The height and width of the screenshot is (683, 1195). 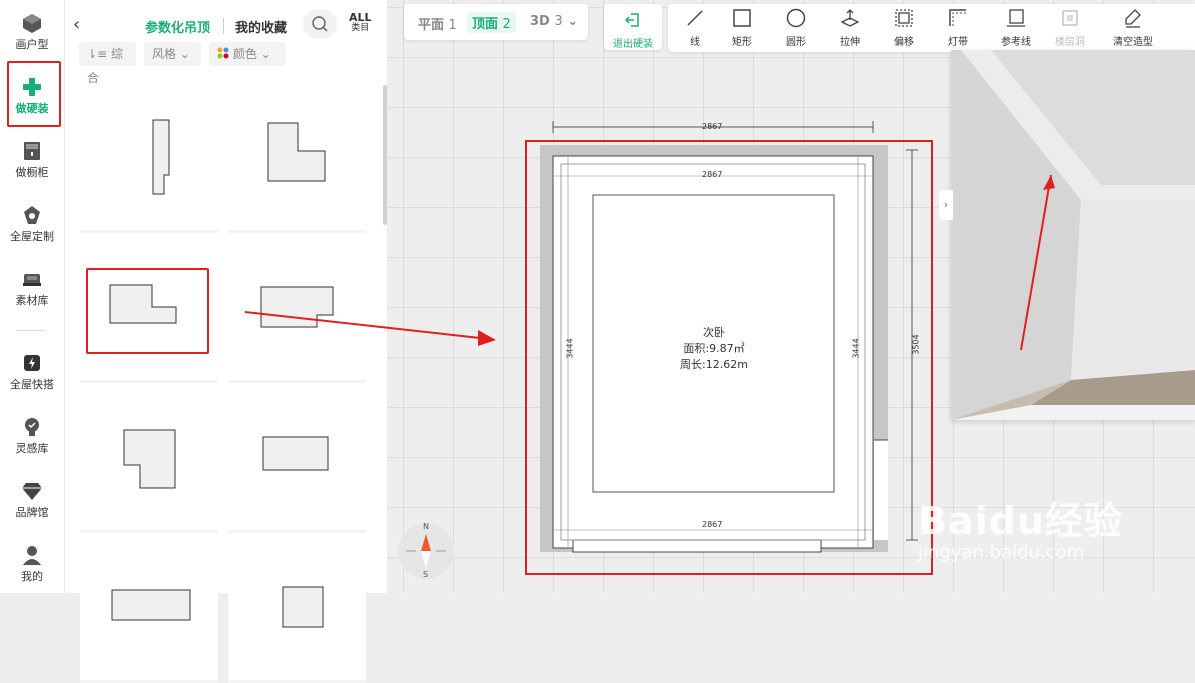 I want to click on filter-sort: ⇂≡ 综合, so click(x=107, y=63).